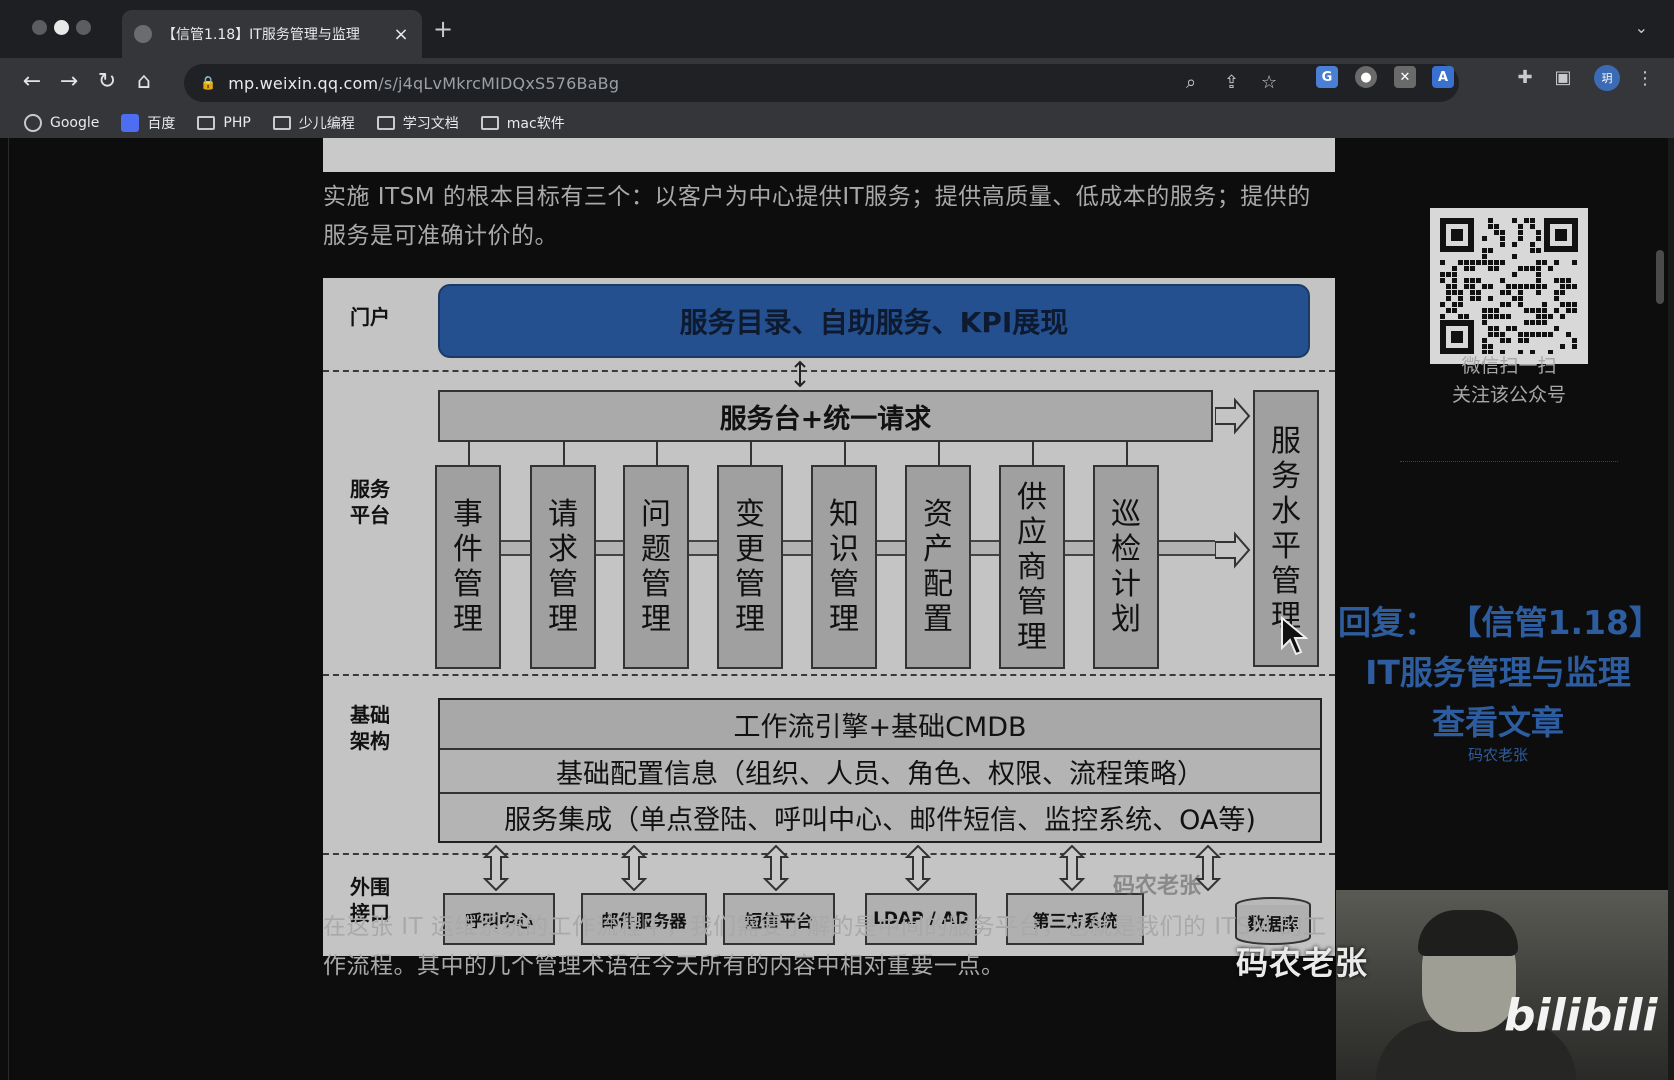  What do you see at coordinates (1508, 395) in the screenshot?
I see `qr-caption-2: 关注该公众号` at bounding box center [1508, 395].